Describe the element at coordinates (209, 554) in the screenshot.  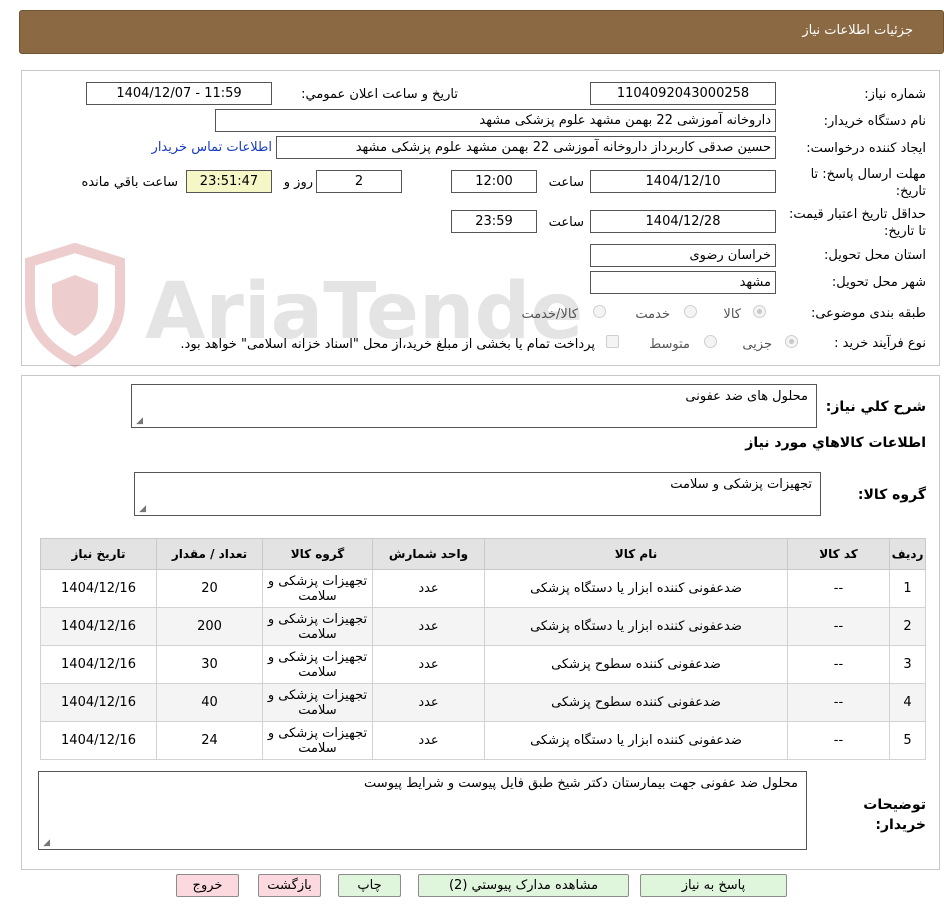
I see `col-header-quantity: تعداد / مقدار` at that location.